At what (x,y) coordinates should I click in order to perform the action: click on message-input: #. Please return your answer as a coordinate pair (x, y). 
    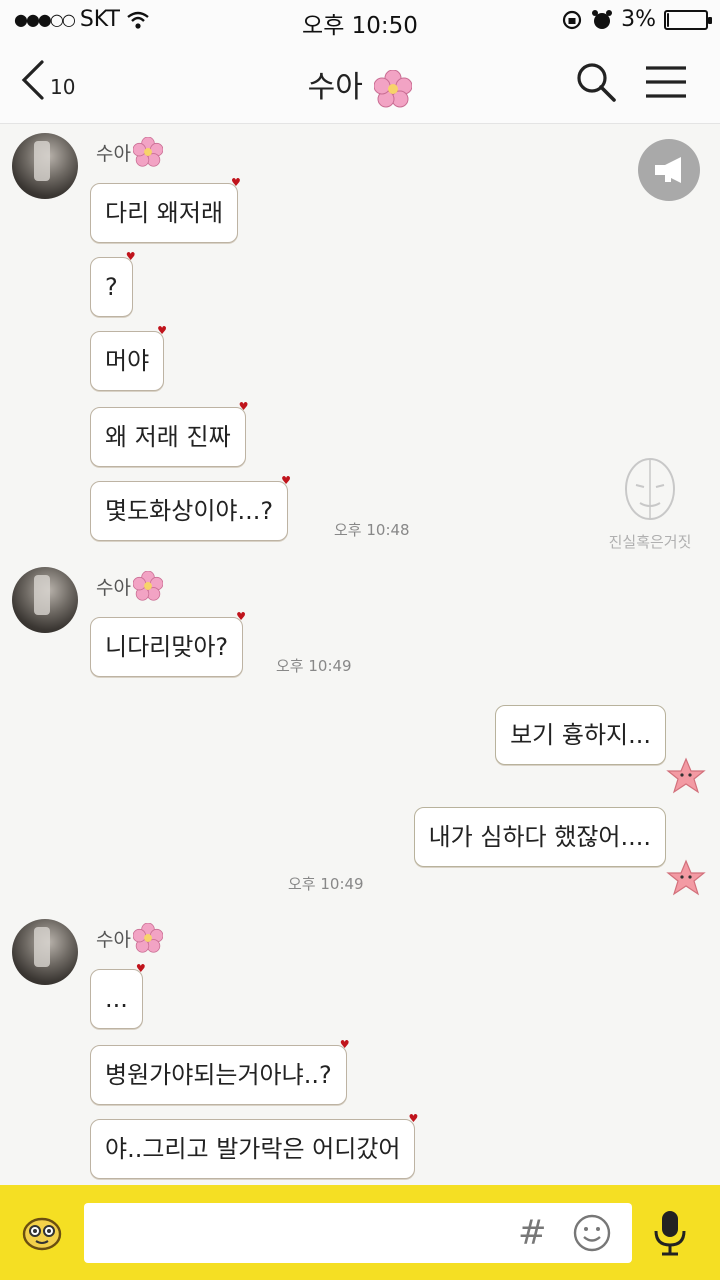
    Looking at the image, I should click on (358, 1233).